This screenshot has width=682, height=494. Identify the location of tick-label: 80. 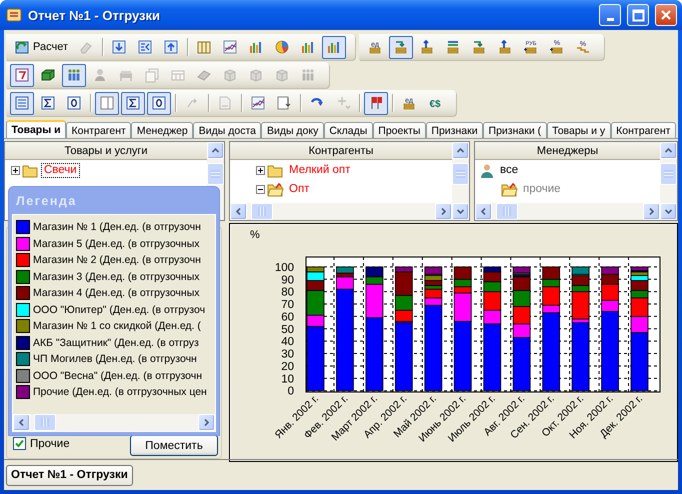
(287, 292).